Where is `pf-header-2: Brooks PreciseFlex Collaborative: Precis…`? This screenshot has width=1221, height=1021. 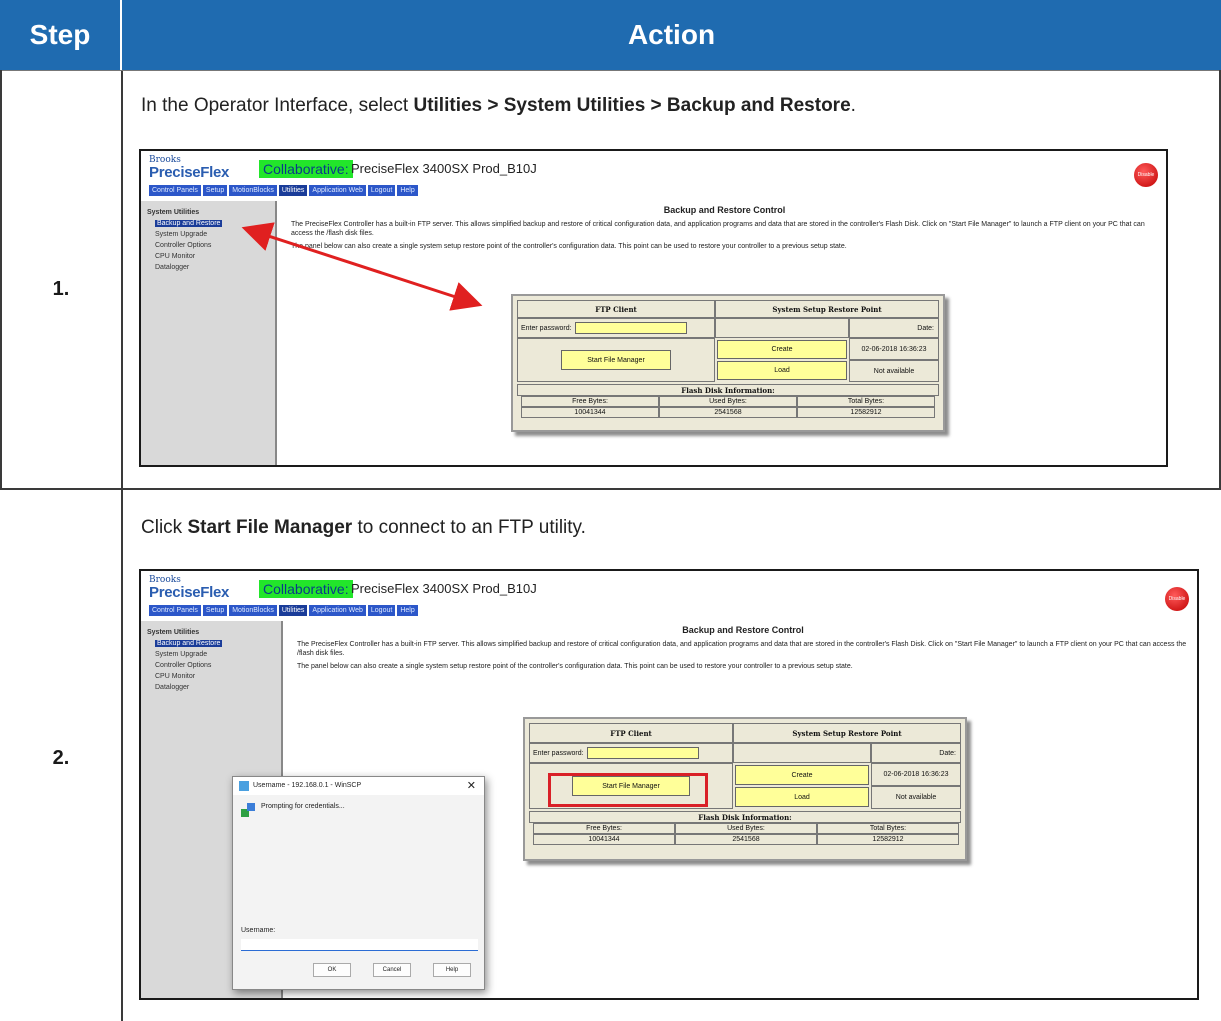
pf-header-2: Brooks PreciseFlex Collaborative: Precis… is located at coordinates (669, 598).